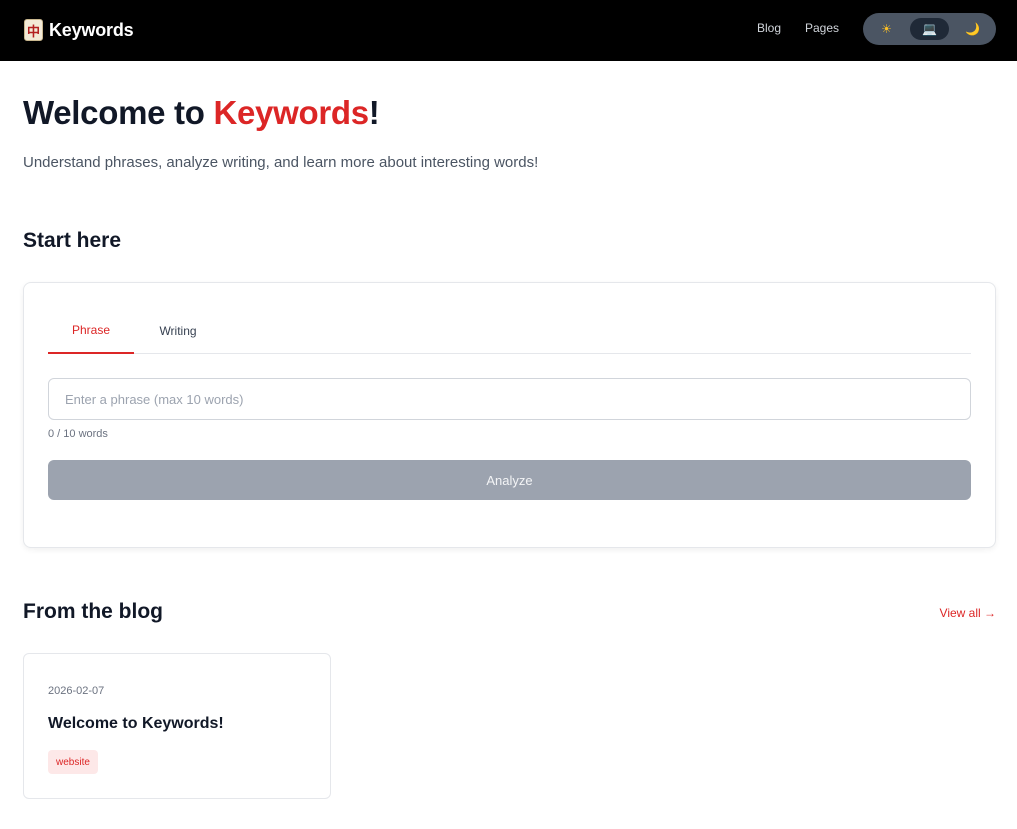 The height and width of the screenshot is (829, 1017). I want to click on mahjong-tile-icon: 中, so click(33, 30).